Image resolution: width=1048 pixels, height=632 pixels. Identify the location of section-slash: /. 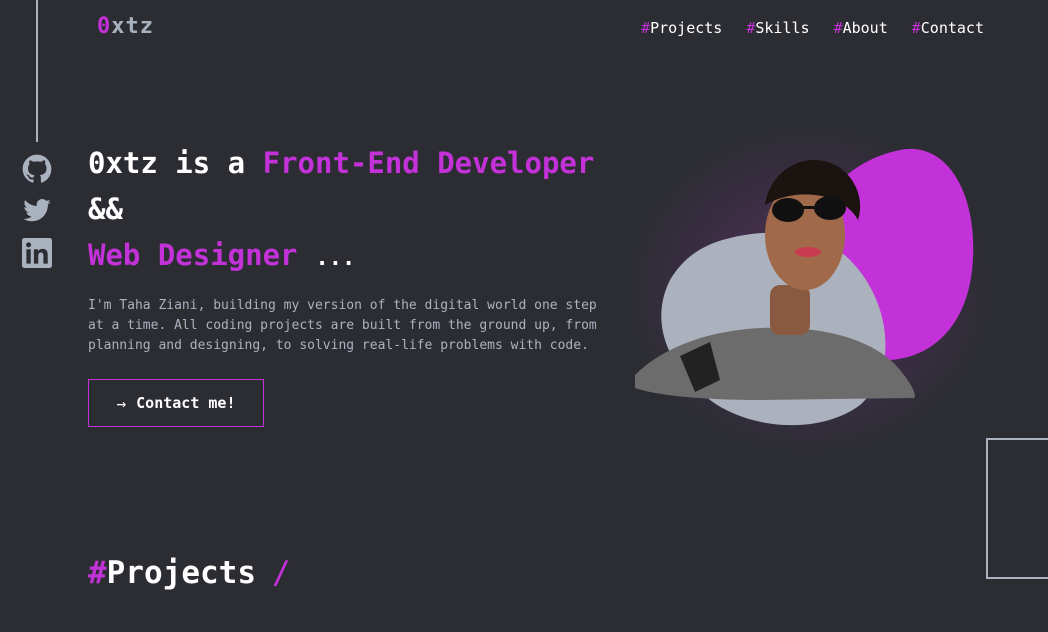
(281, 573).